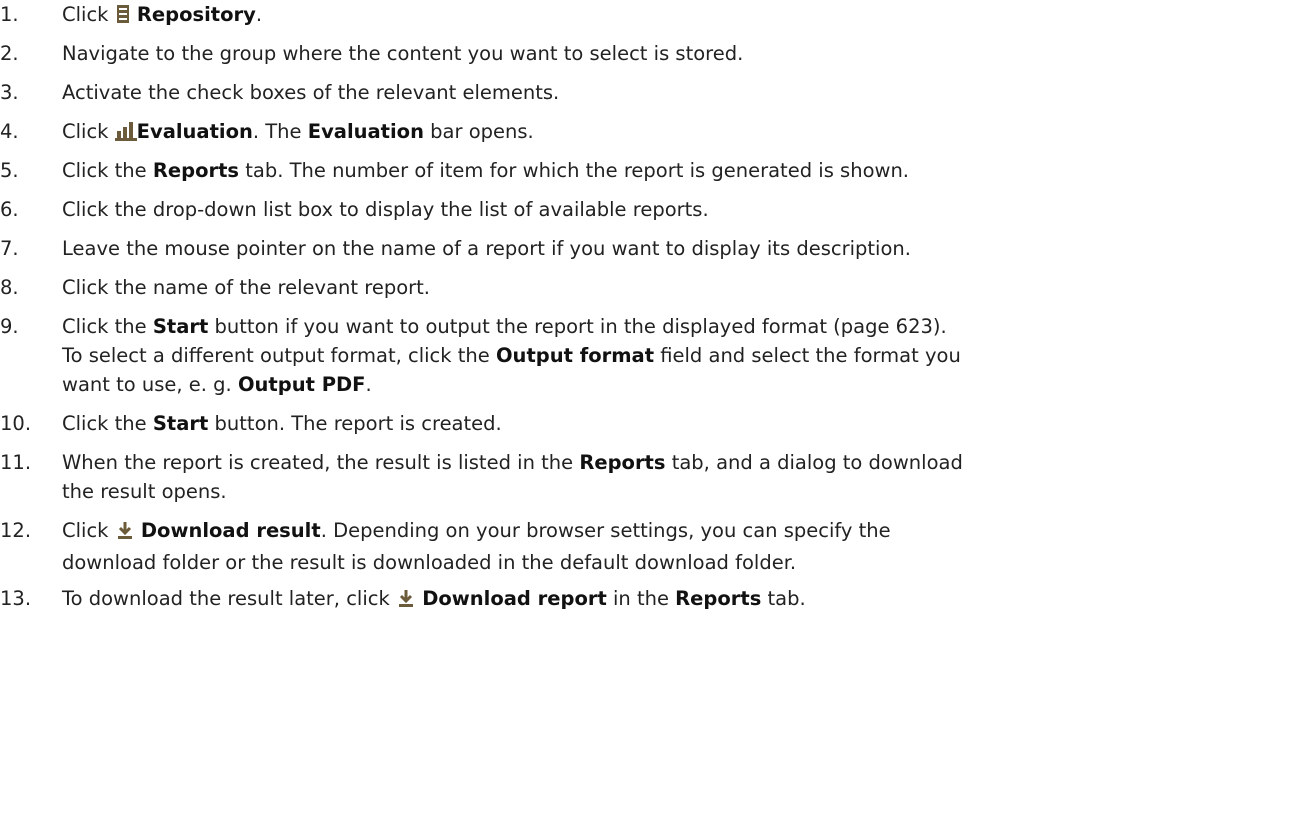 Image resolution: width=1306 pixels, height=825 pixels. I want to click on step-text: Click the name of the relevant report., so click(246, 287).